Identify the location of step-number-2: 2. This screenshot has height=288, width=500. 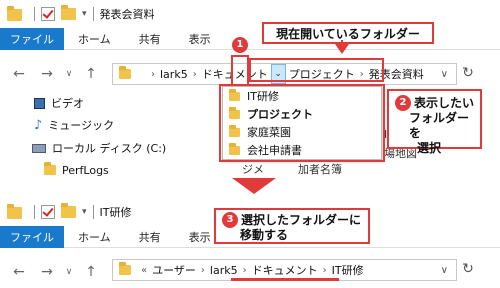
(403, 103).